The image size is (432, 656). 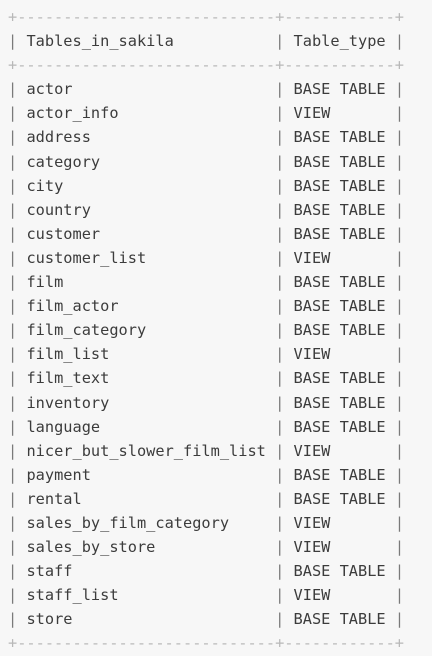 I want to click on table-row: | film | BASE TABLE |, so click(x=206, y=282).